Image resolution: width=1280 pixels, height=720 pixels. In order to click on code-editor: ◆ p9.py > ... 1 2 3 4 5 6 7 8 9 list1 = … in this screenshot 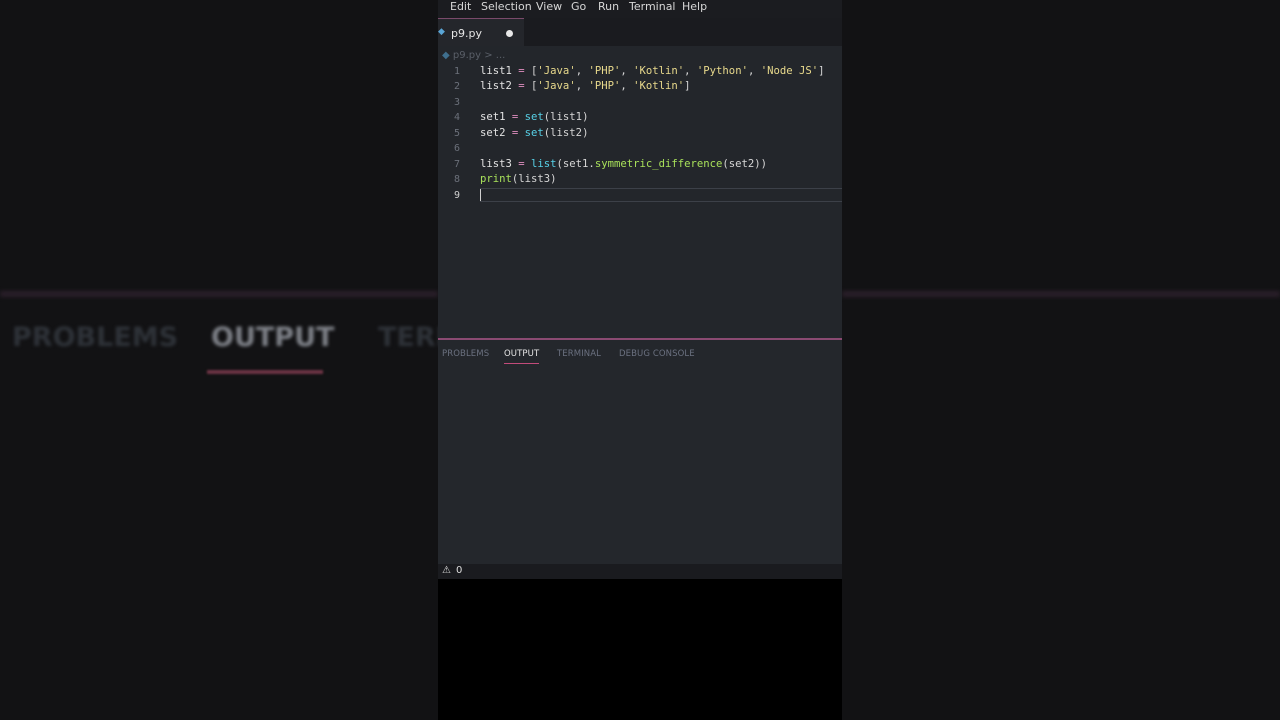, I will do `click(640, 192)`.